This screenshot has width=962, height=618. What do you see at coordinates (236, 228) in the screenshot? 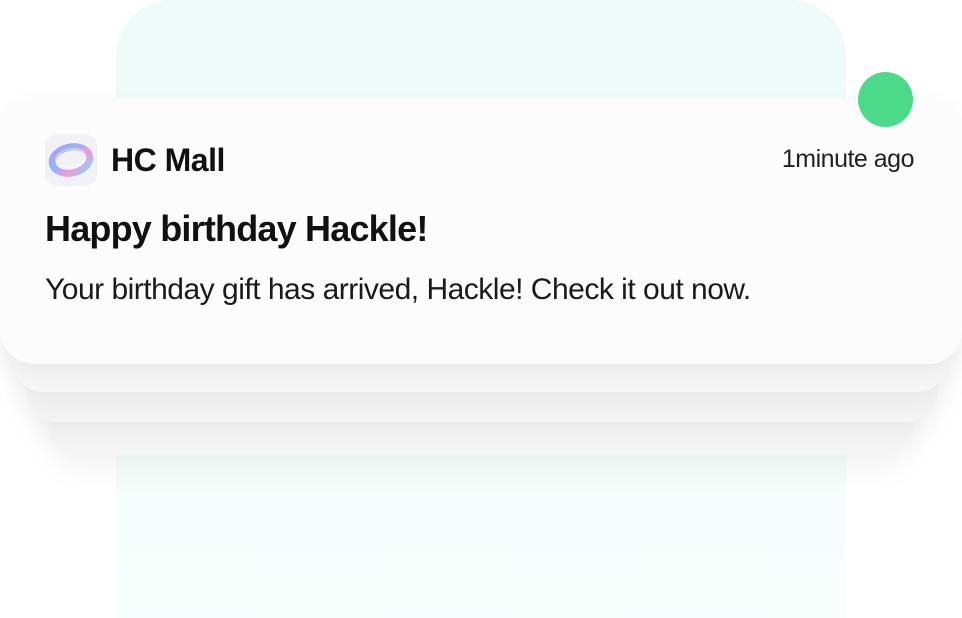
I see `notification-title: Happy birthday Hackle!` at bounding box center [236, 228].